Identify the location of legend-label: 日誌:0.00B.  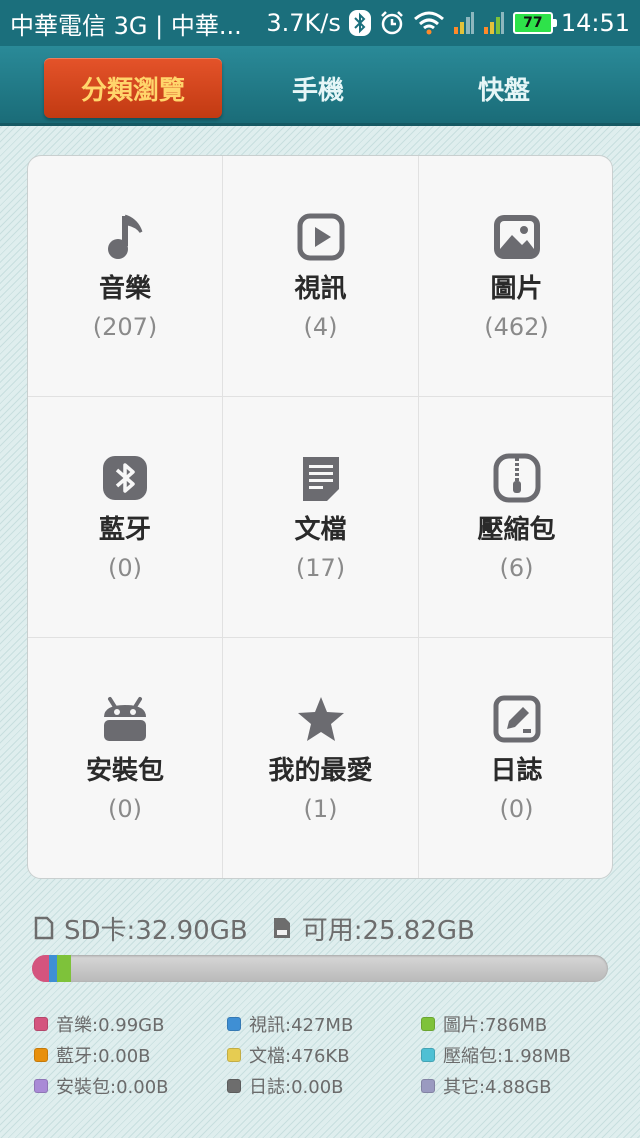
(296, 1087).